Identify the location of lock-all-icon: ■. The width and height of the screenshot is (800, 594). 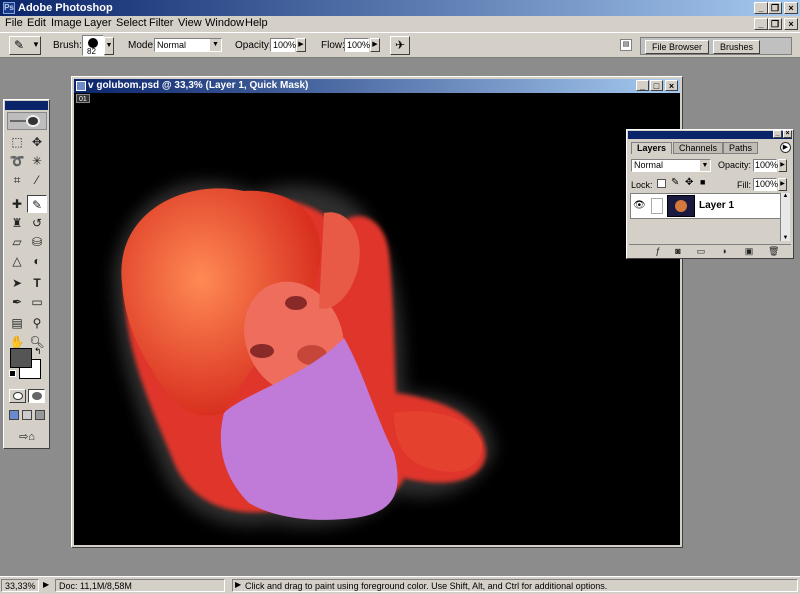
(702, 182).